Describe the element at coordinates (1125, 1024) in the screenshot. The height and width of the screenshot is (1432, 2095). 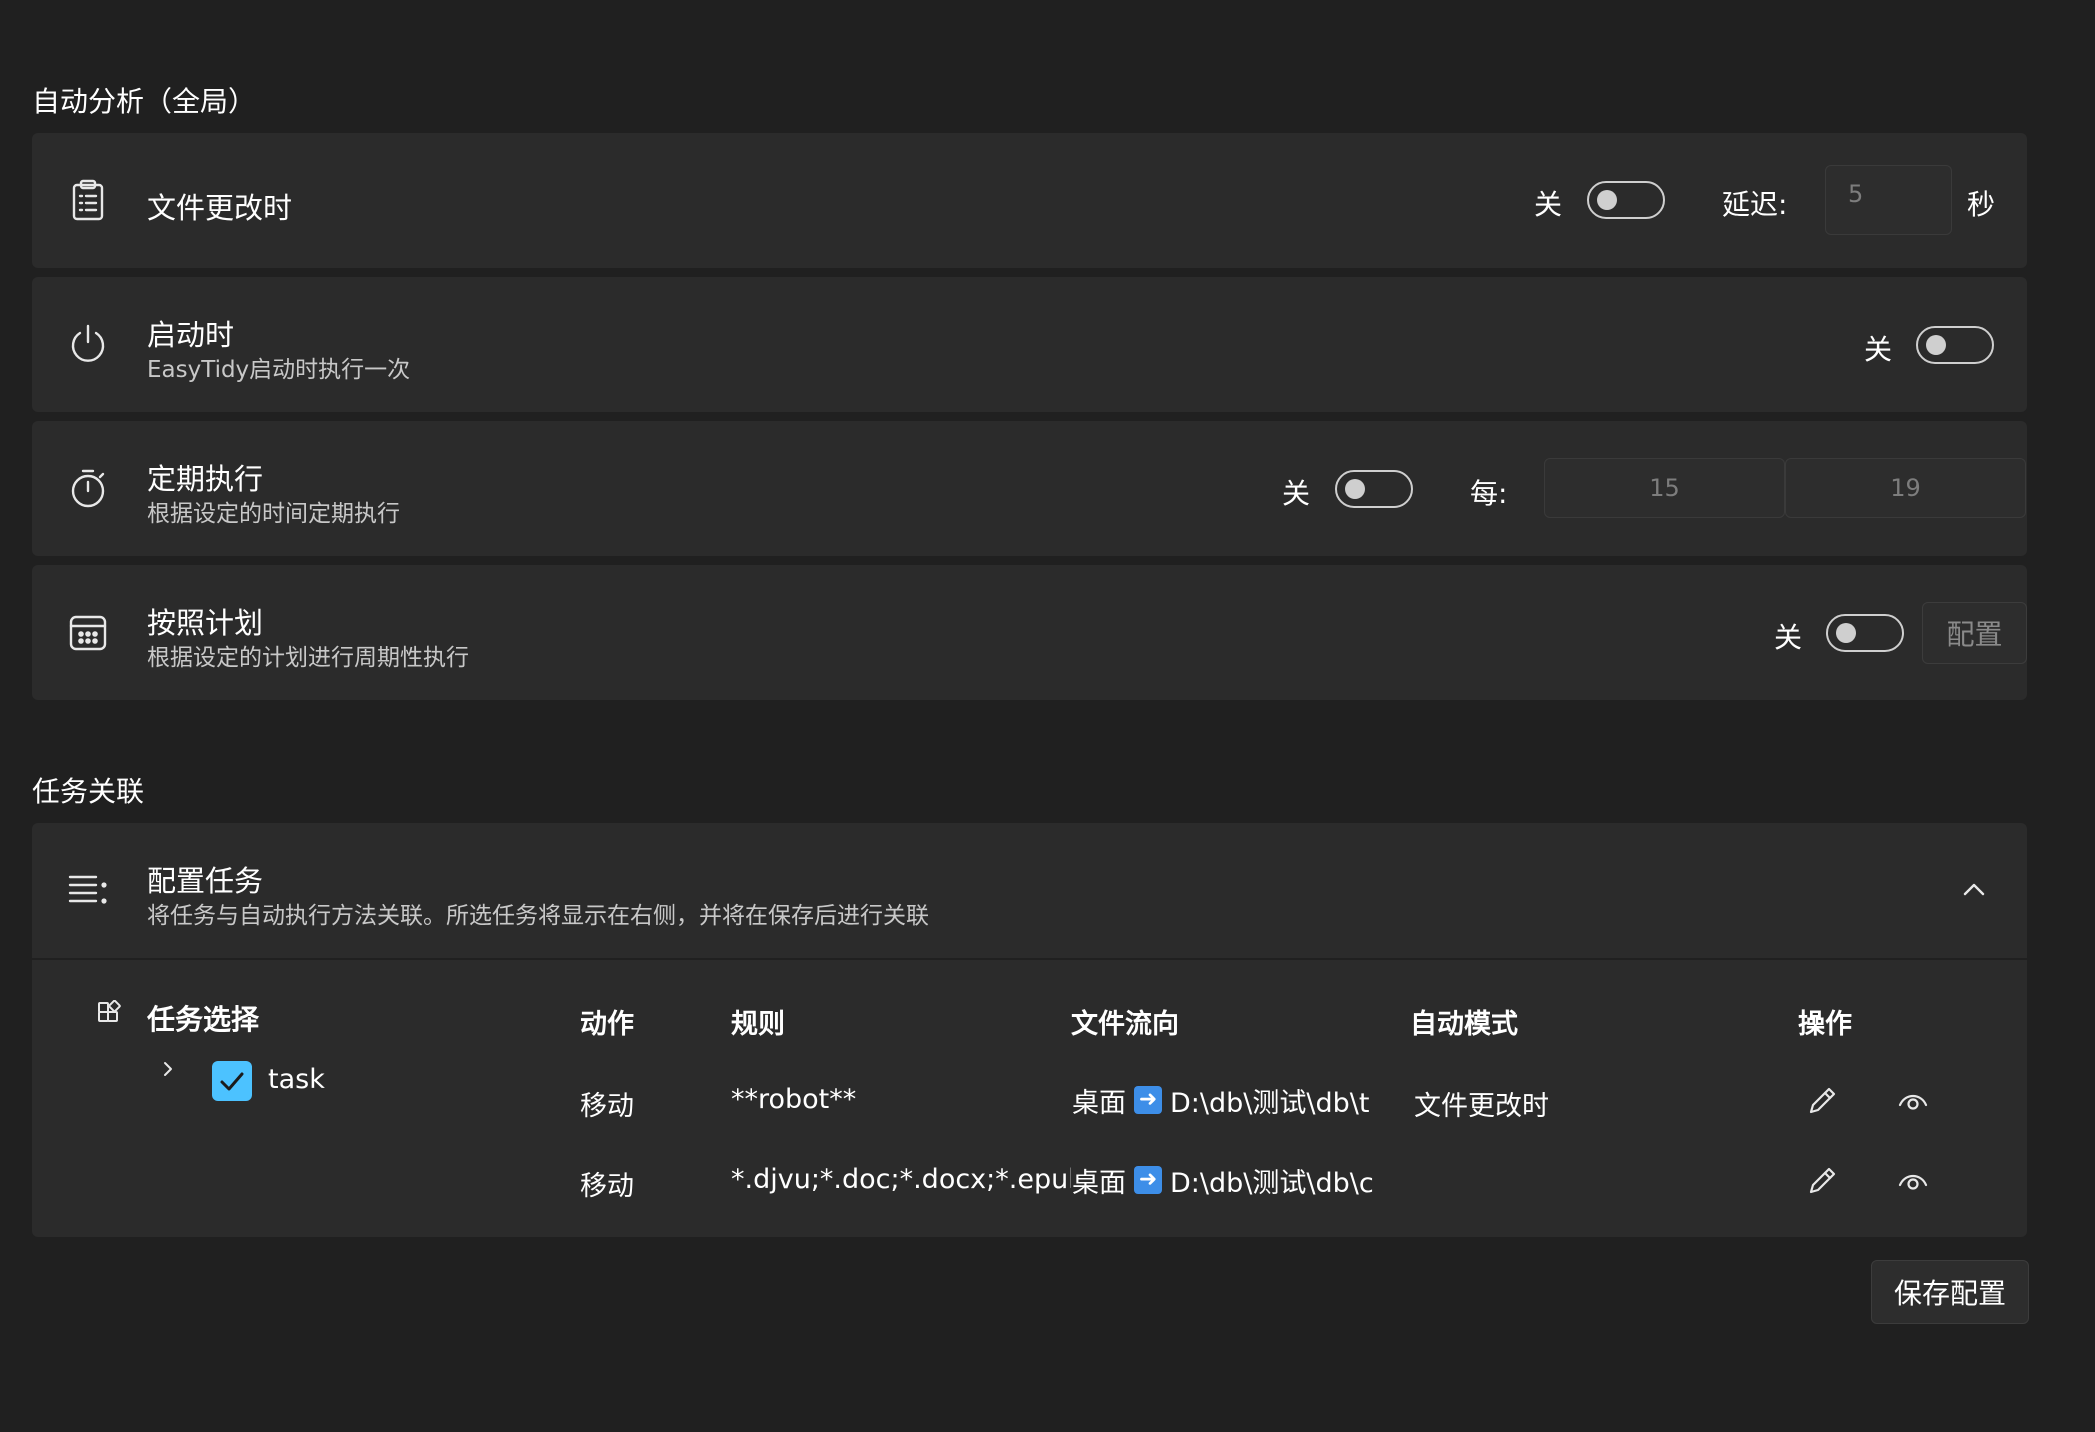
I see `col-header-flow: 文件流向` at that location.